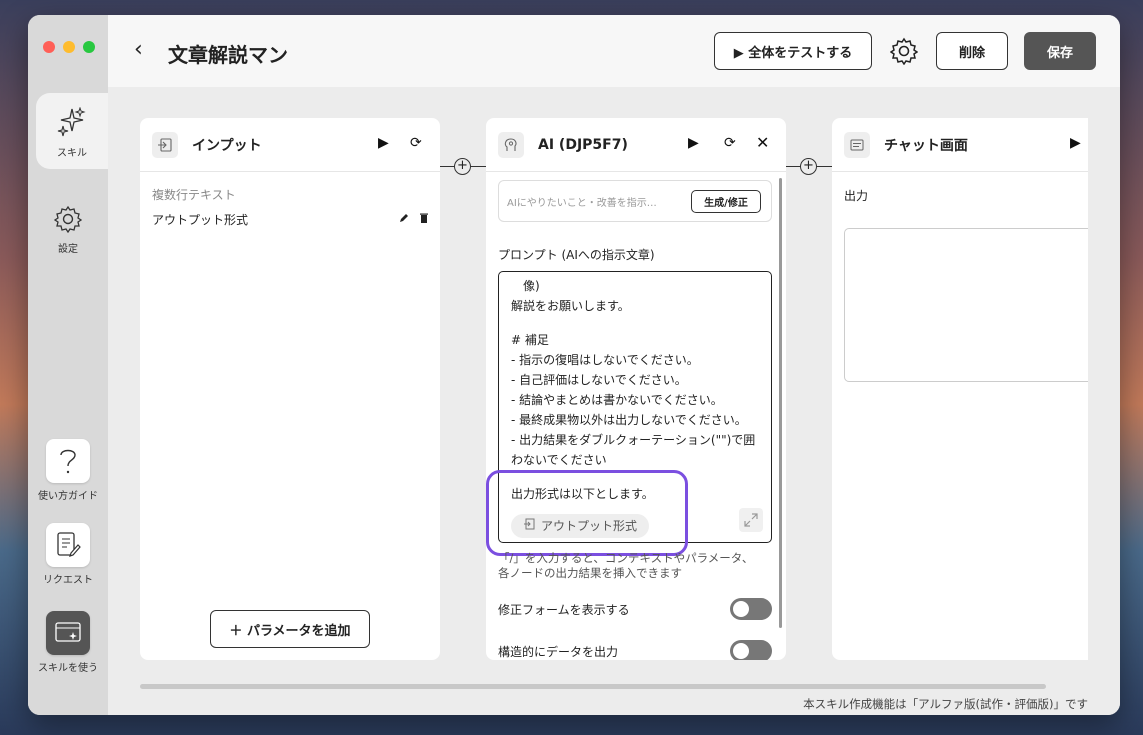 The width and height of the screenshot is (1143, 735). Describe the element at coordinates (780, 403) in the screenshot. I see `vertical-scrollbar` at that location.